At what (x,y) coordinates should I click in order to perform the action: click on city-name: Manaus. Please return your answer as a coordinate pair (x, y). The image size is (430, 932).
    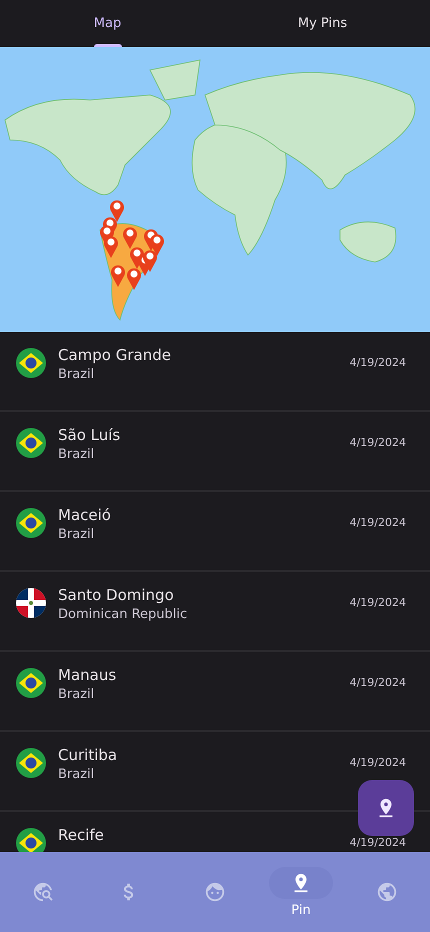
    Looking at the image, I should click on (88, 675).